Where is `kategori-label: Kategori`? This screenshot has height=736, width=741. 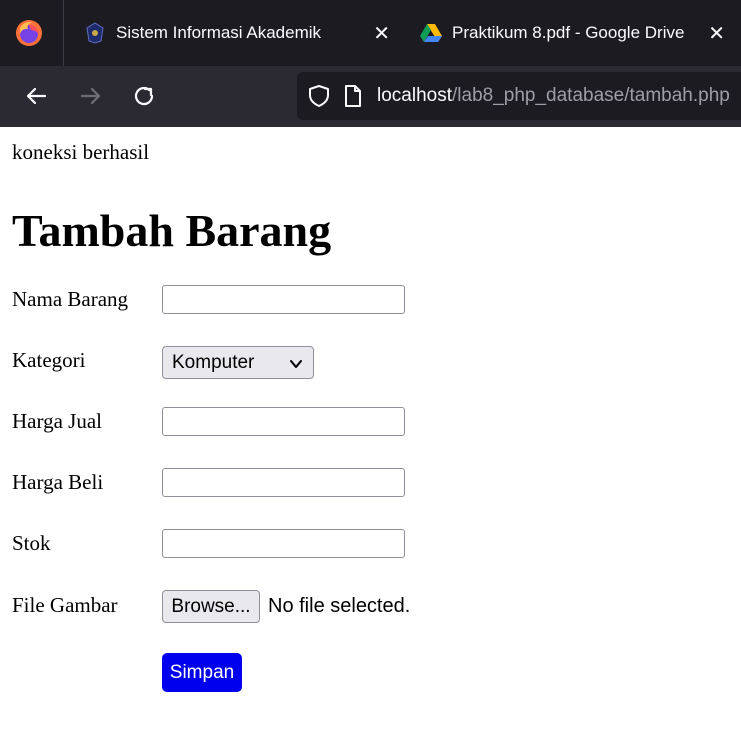 kategori-label: Kategori is located at coordinates (49, 360).